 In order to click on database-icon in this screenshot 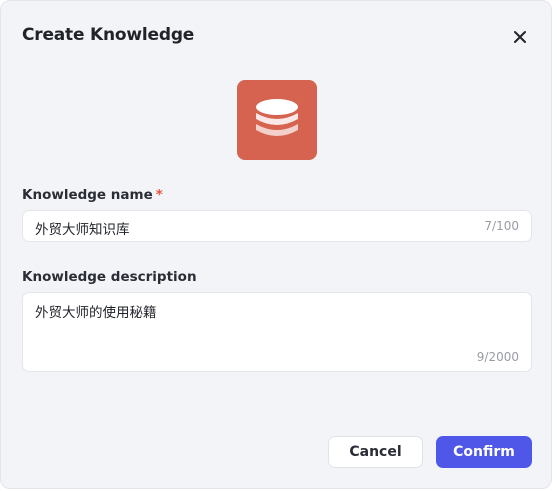, I will do `click(277, 117)`.